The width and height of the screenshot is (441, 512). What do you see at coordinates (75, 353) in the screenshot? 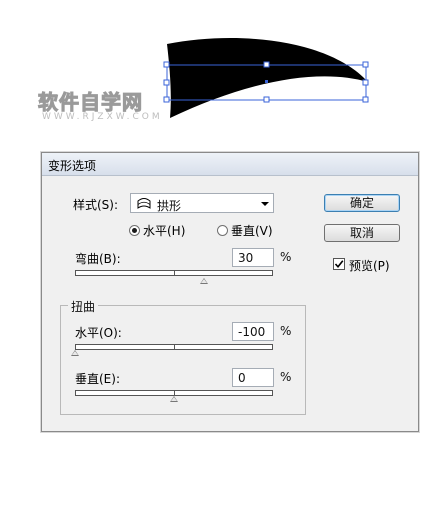
I see `horizontal-distort-thumb` at bounding box center [75, 353].